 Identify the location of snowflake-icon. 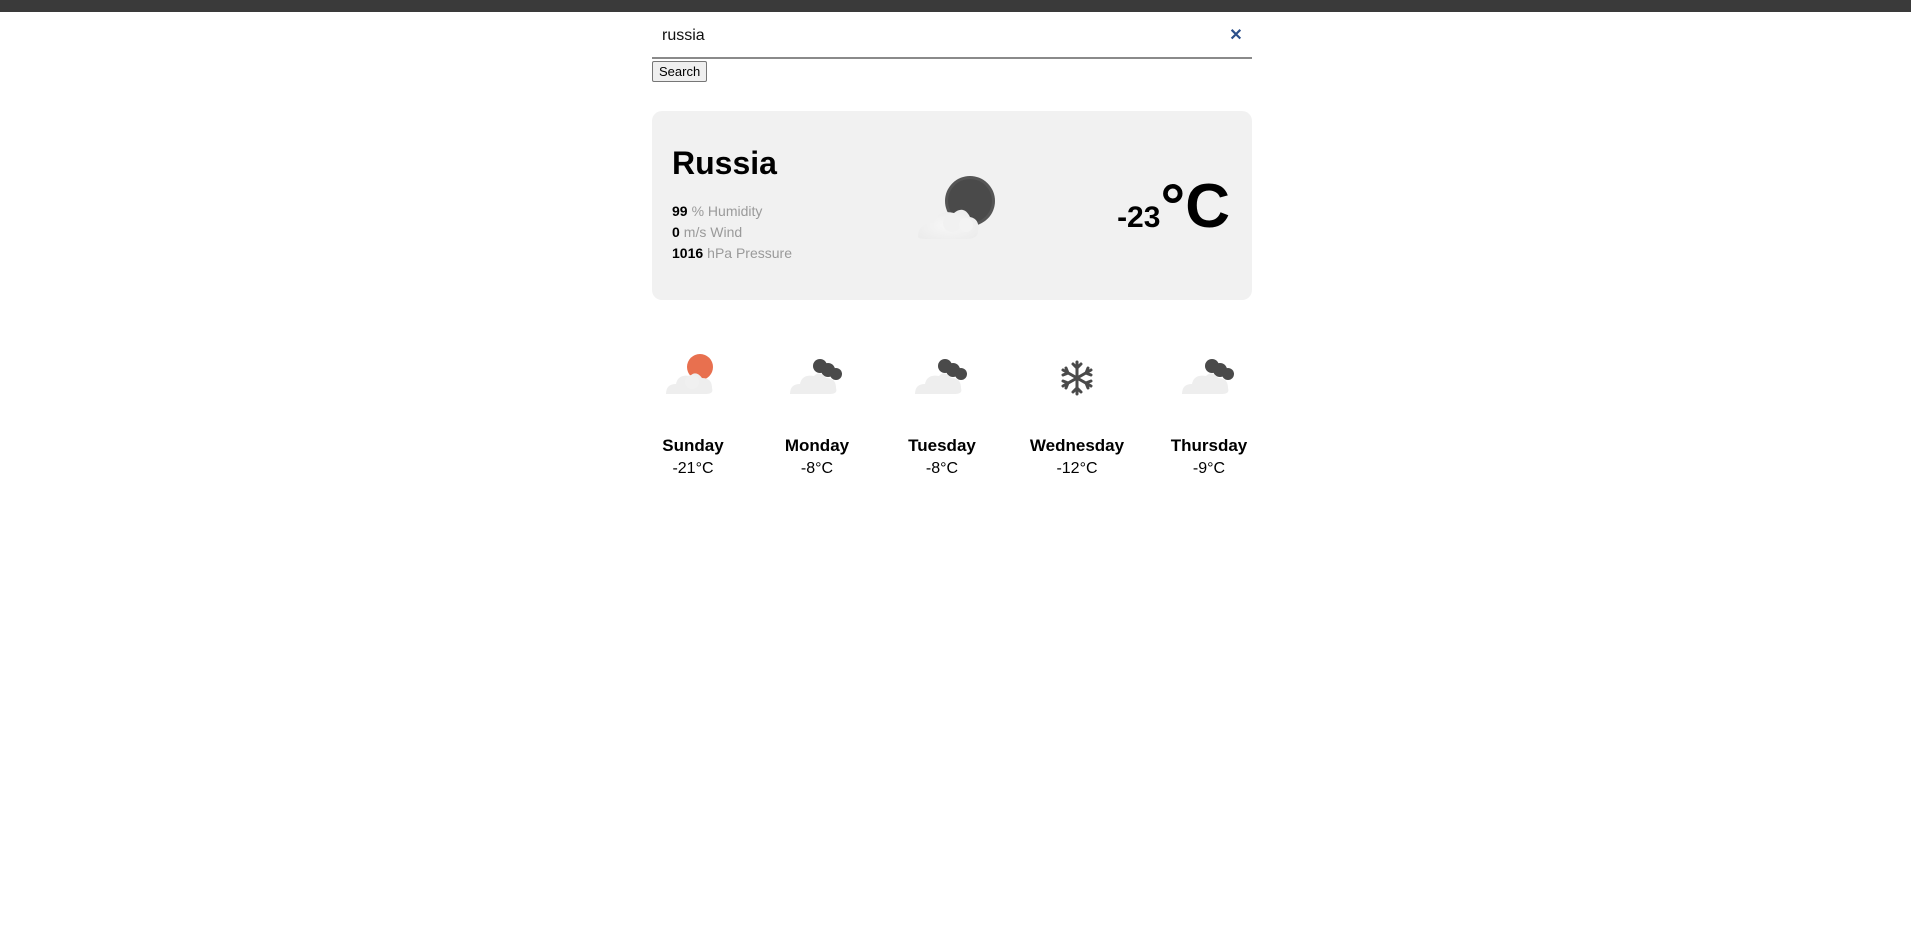
(1077, 378).